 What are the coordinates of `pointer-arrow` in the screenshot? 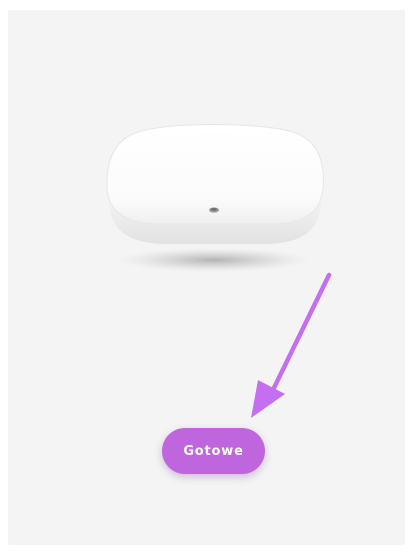 It's located at (293, 348).